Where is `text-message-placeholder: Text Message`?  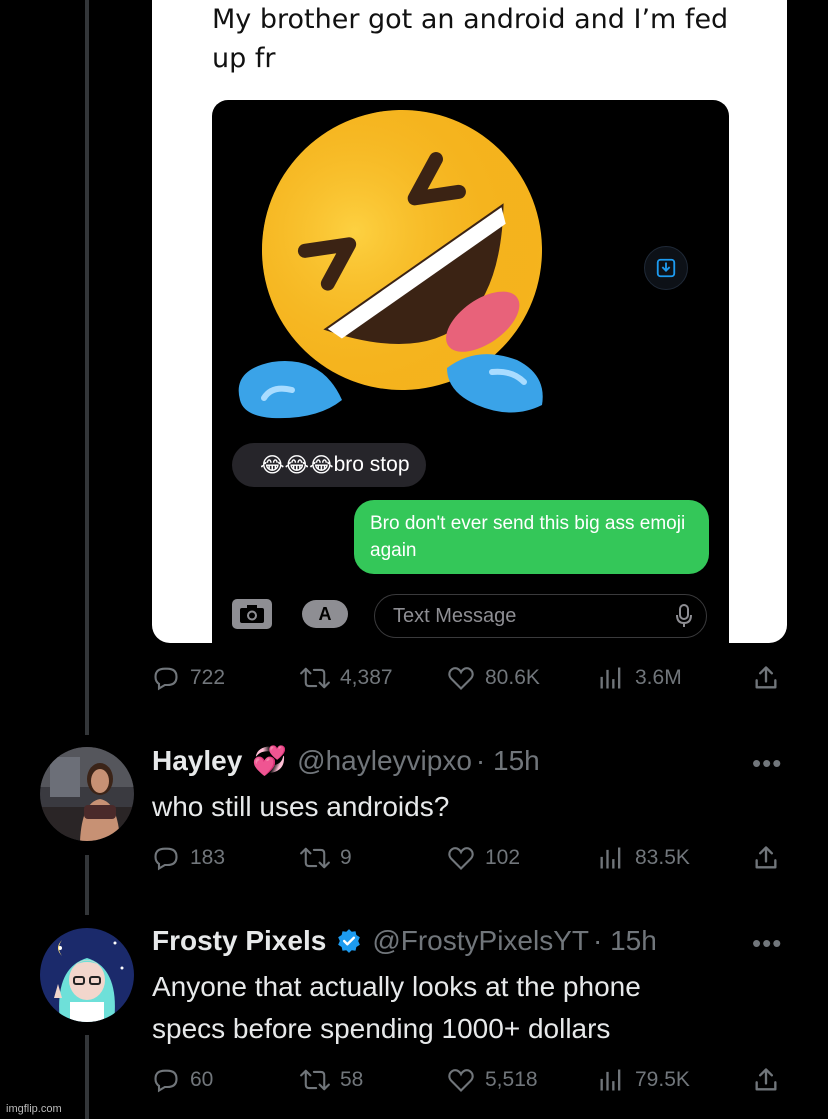 text-message-placeholder: Text Message is located at coordinates (455, 615).